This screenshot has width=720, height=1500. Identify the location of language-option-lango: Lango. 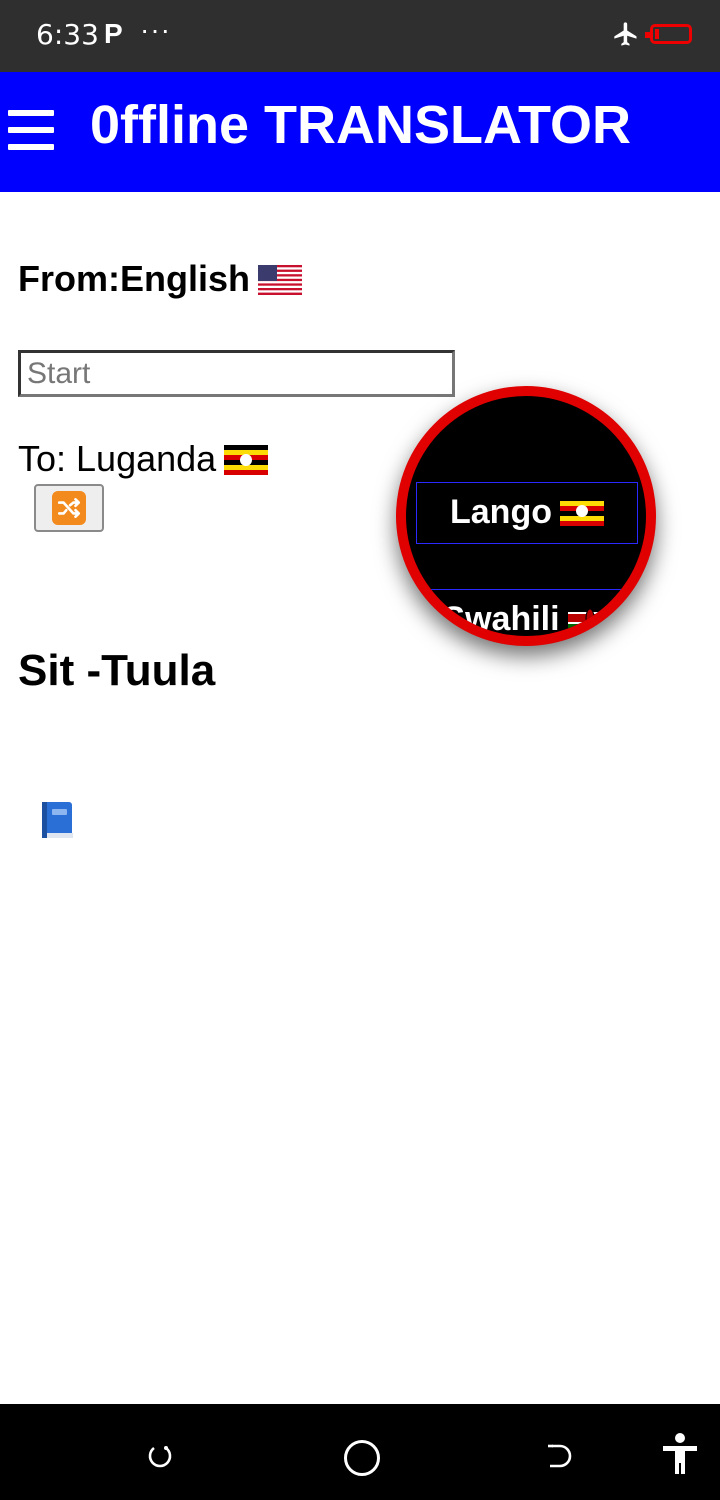
(527, 513).